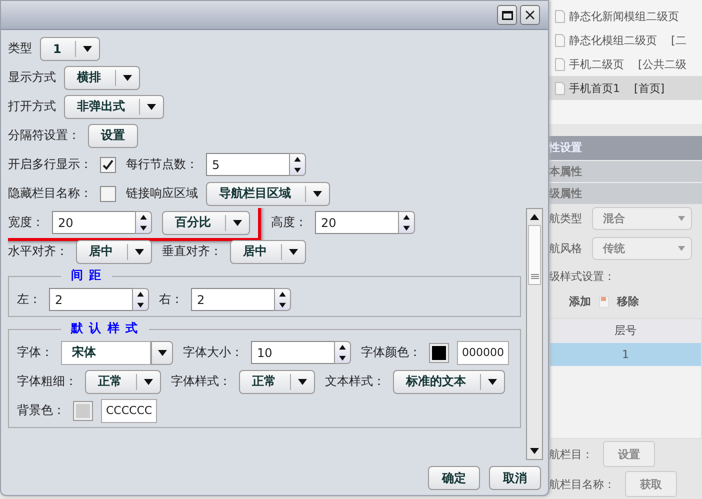 This screenshot has height=499, width=702. I want to click on close-icon, so click(530, 15).